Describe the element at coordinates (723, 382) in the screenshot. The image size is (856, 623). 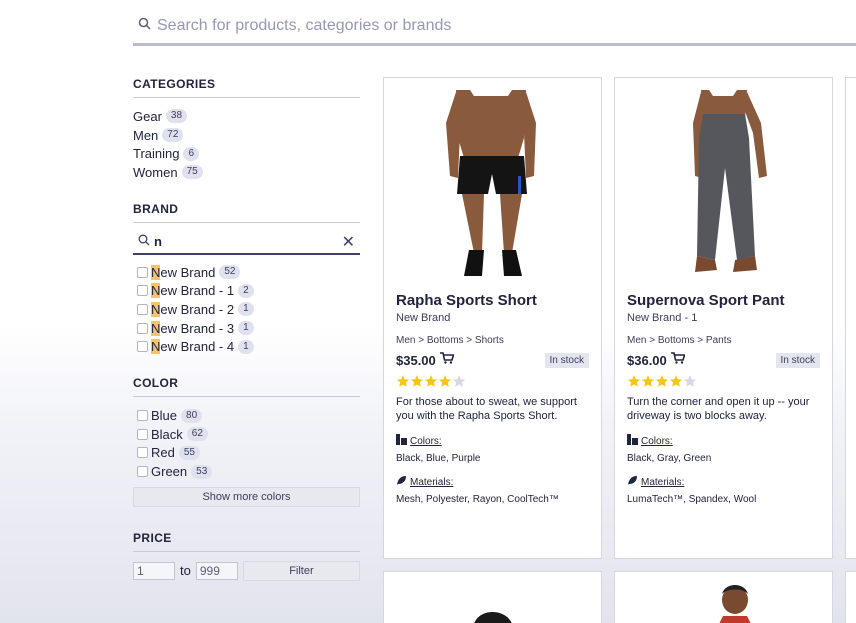
I see `rating-stars` at that location.